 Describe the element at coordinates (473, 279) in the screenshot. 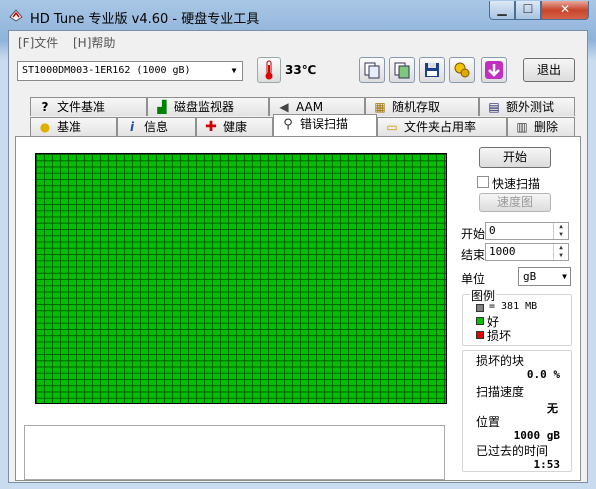

I see `unit-label: 单位` at that location.